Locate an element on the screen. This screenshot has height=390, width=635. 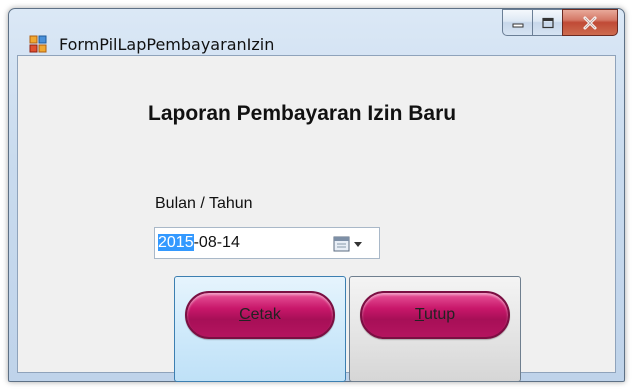
close-form-button-frame: Tutup is located at coordinates (435, 329).